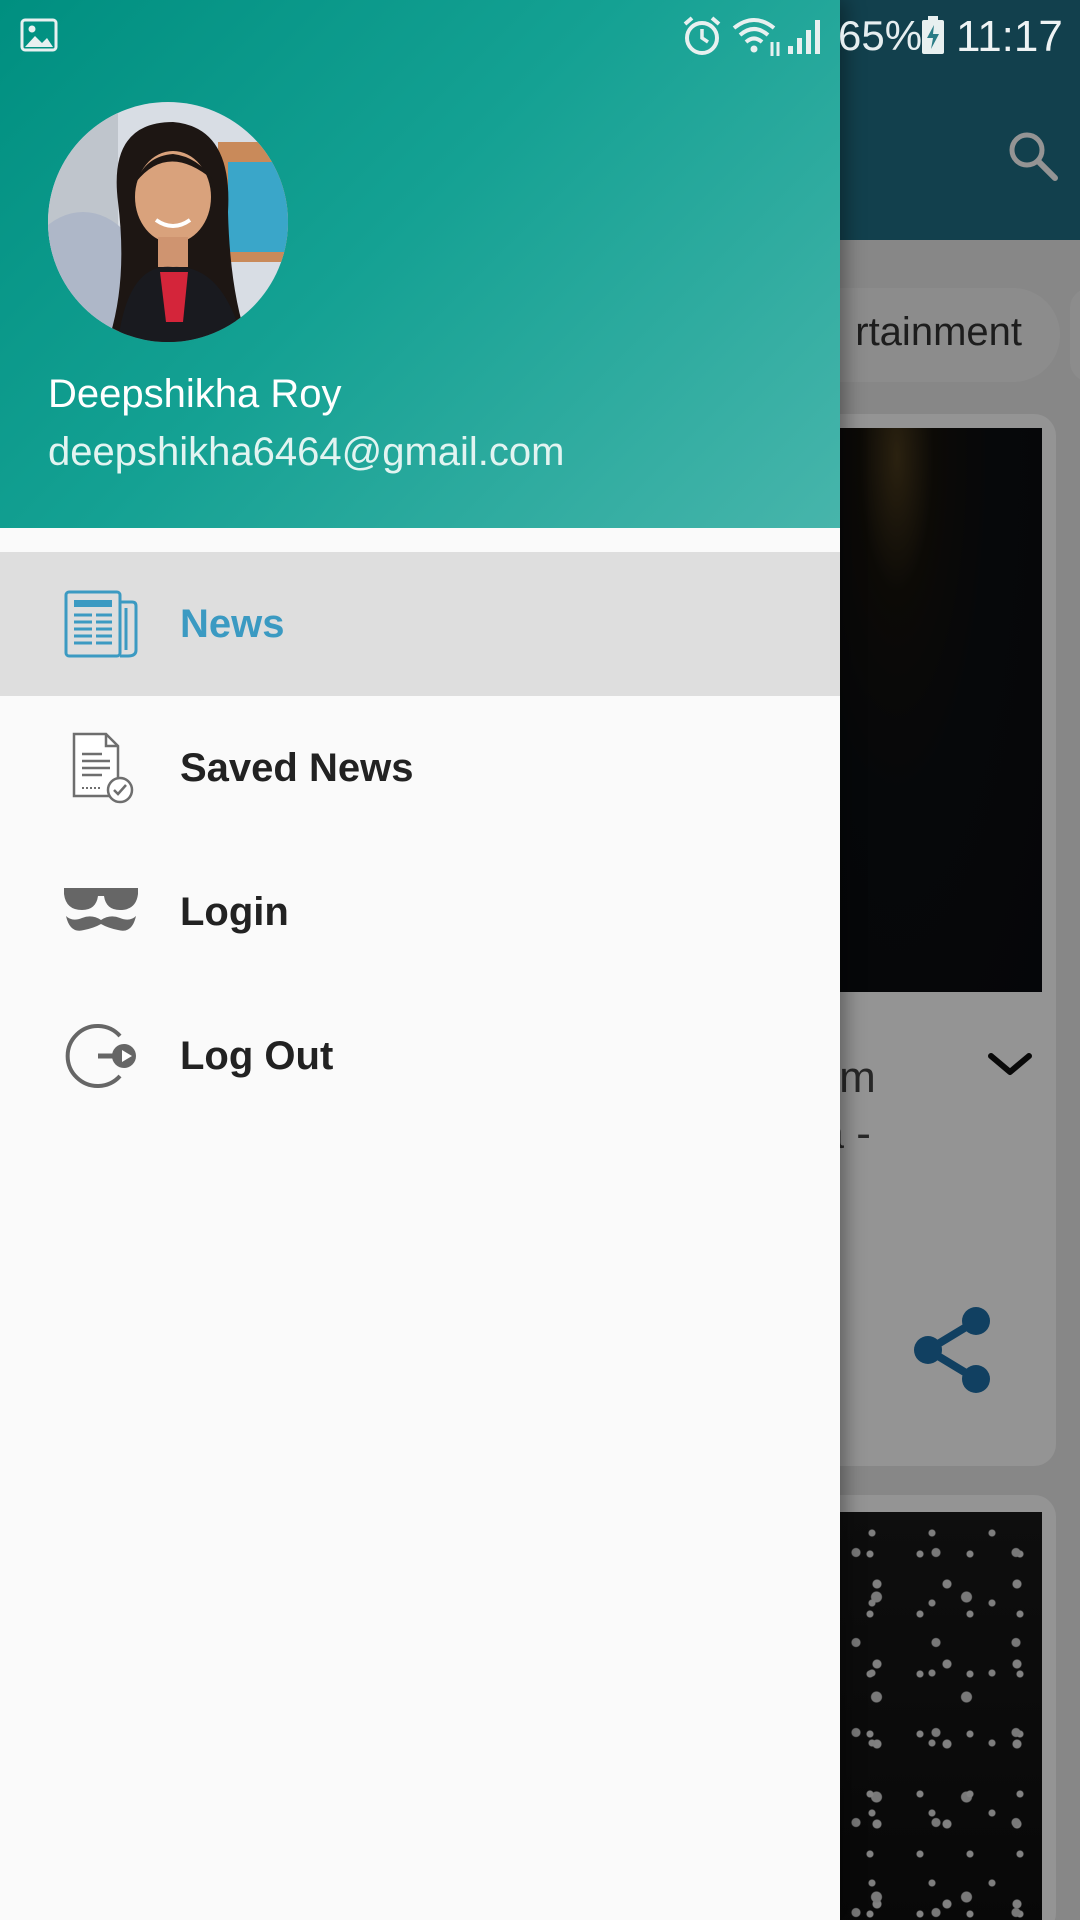  What do you see at coordinates (257, 1056) in the screenshot?
I see `nav-item-label: Log Out` at bounding box center [257, 1056].